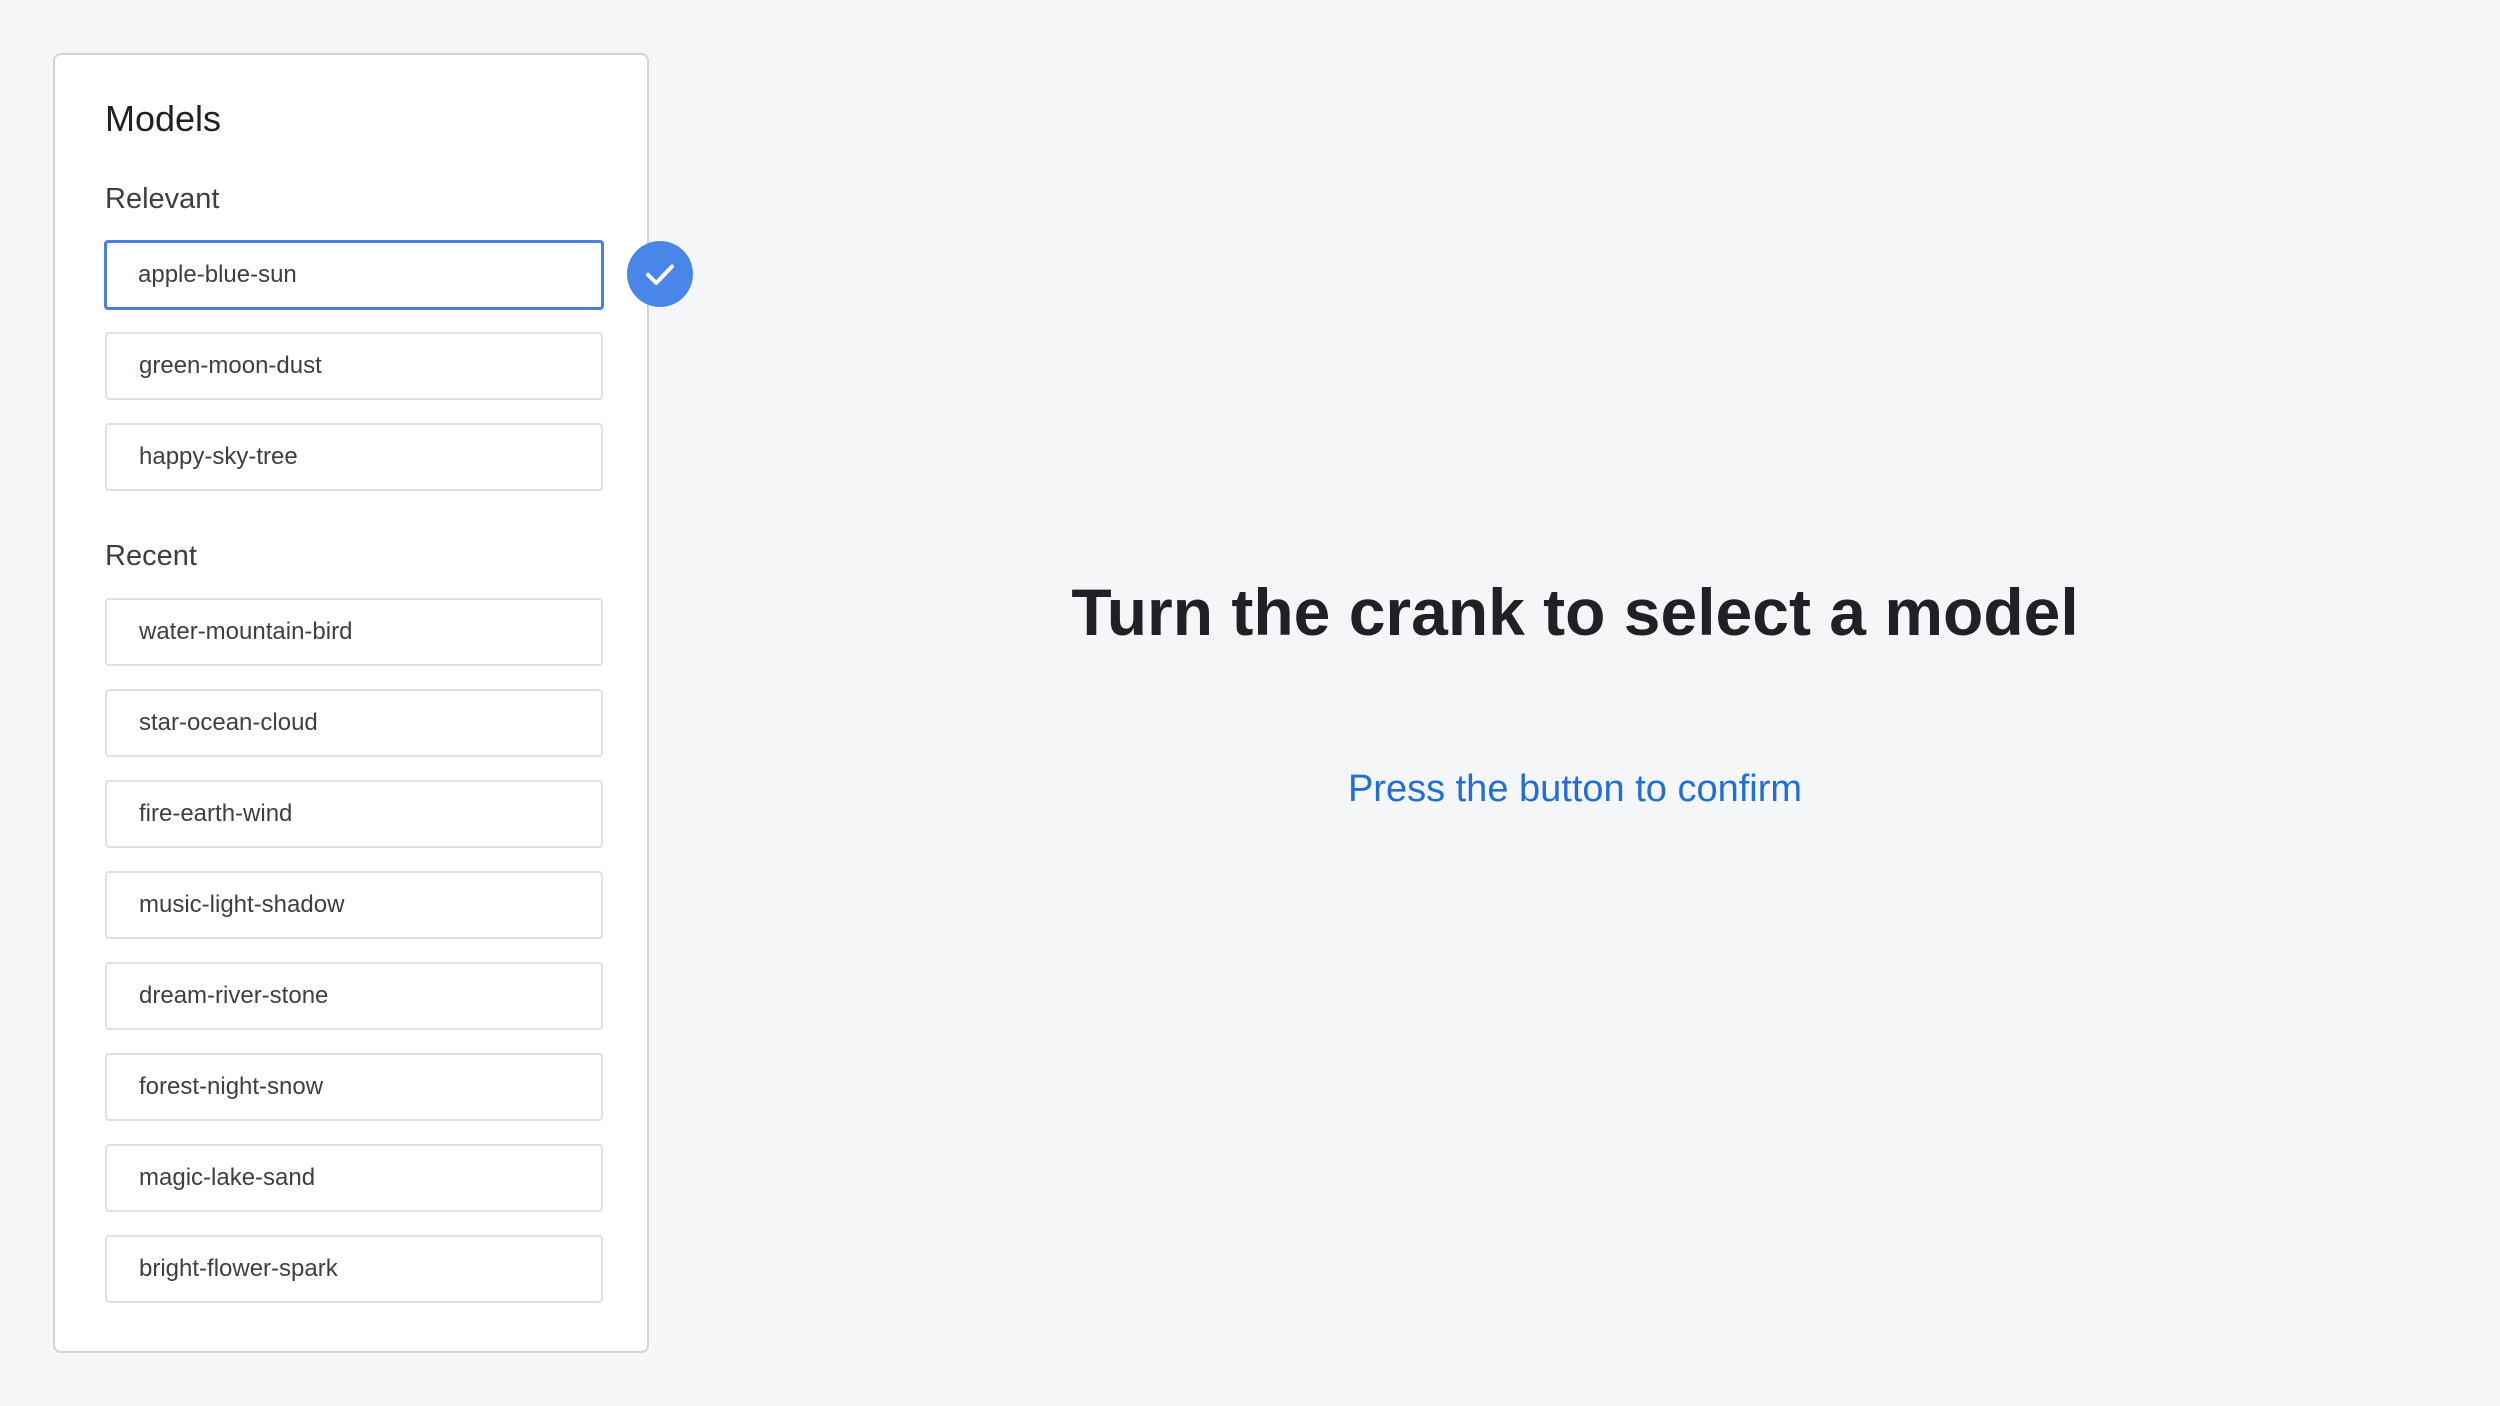 Image resolution: width=2500 pixels, height=1406 pixels. I want to click on panel-title: Models, so click(163, 118).